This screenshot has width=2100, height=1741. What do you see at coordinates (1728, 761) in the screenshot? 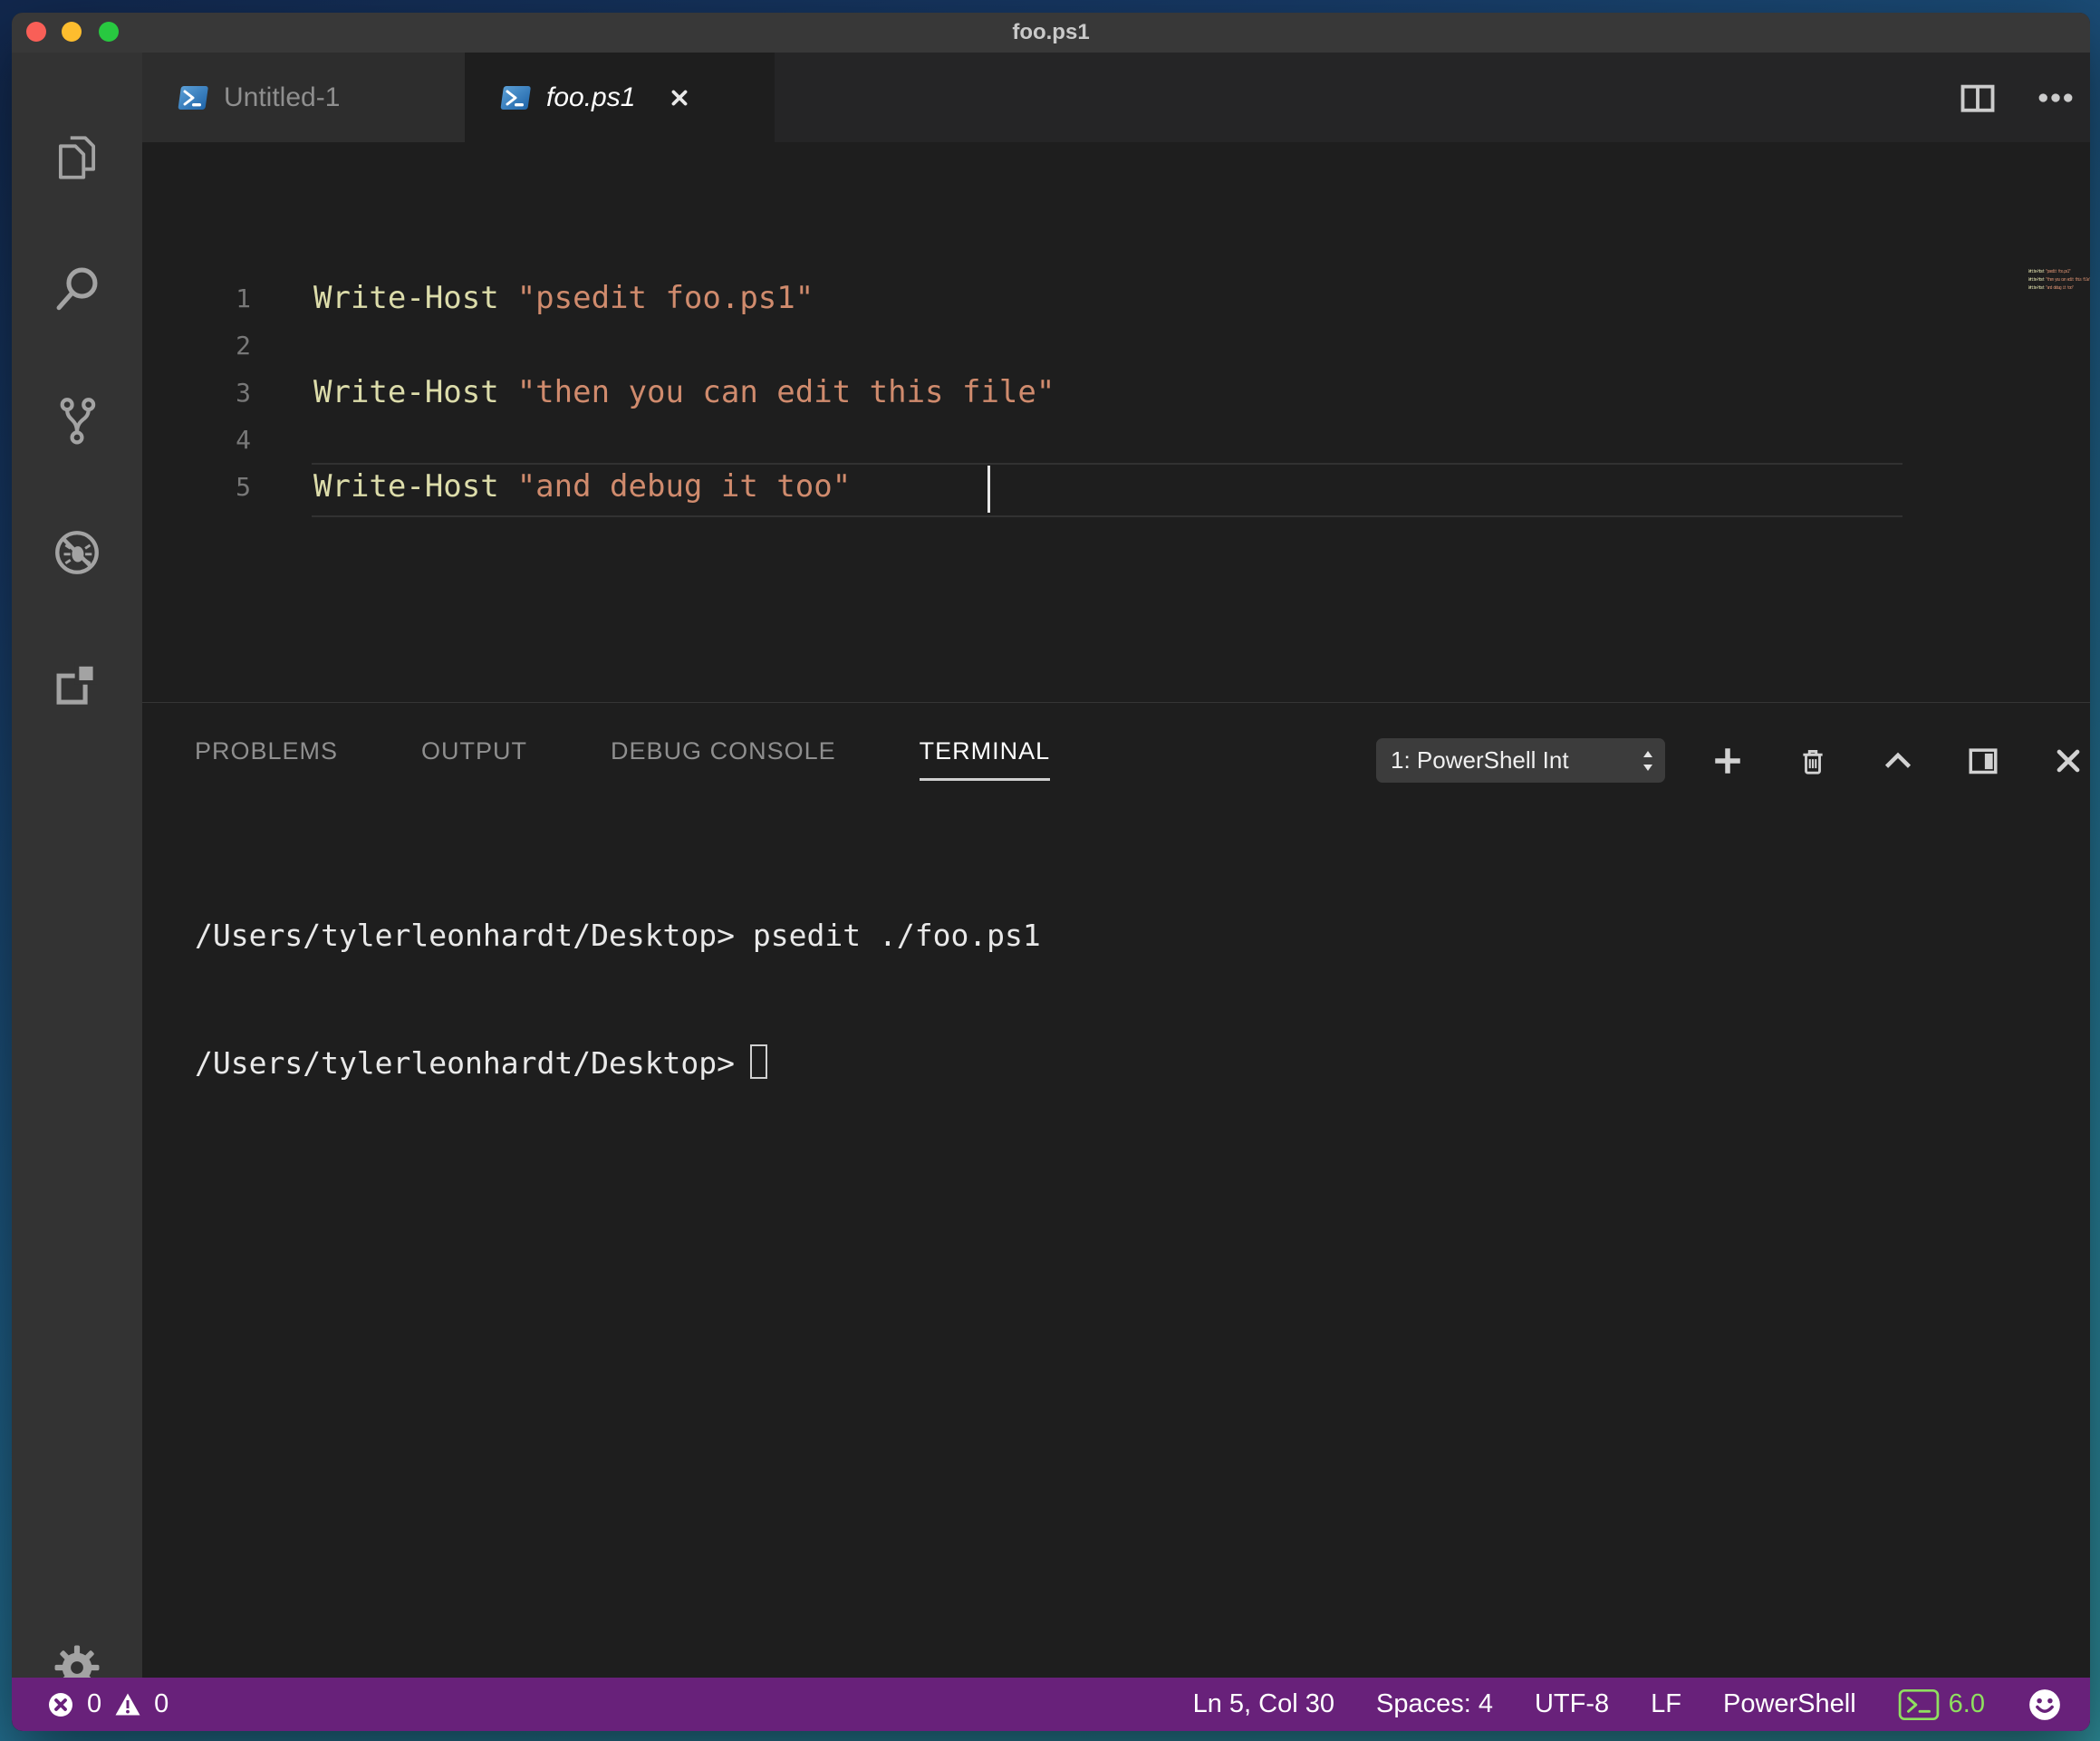
I see `new-terminal-icon` at bounding box center [1728, 761].